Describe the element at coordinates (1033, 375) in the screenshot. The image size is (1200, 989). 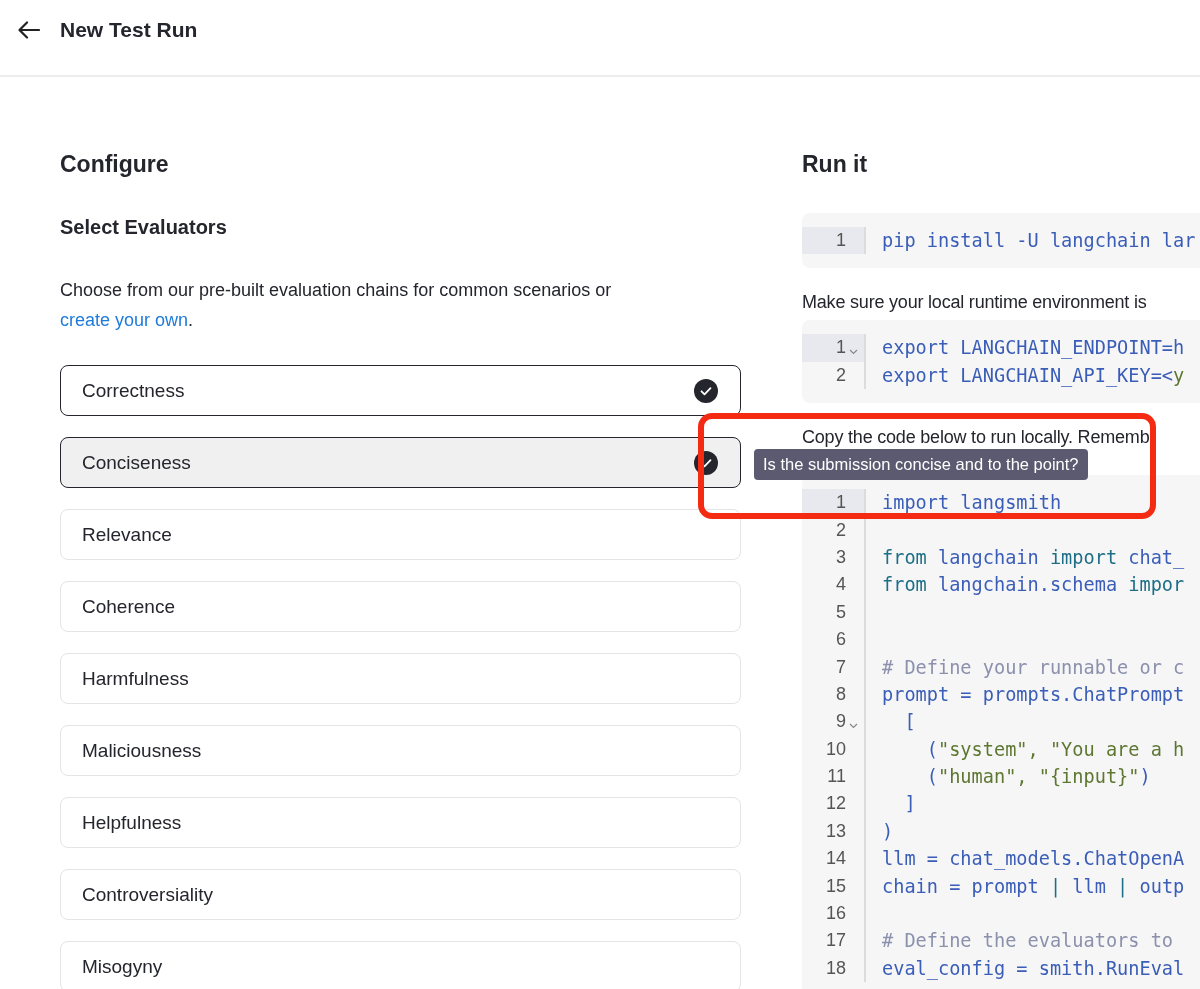
I see `code-line: export LANGCHAIN_API_KEY=<y` at that location.